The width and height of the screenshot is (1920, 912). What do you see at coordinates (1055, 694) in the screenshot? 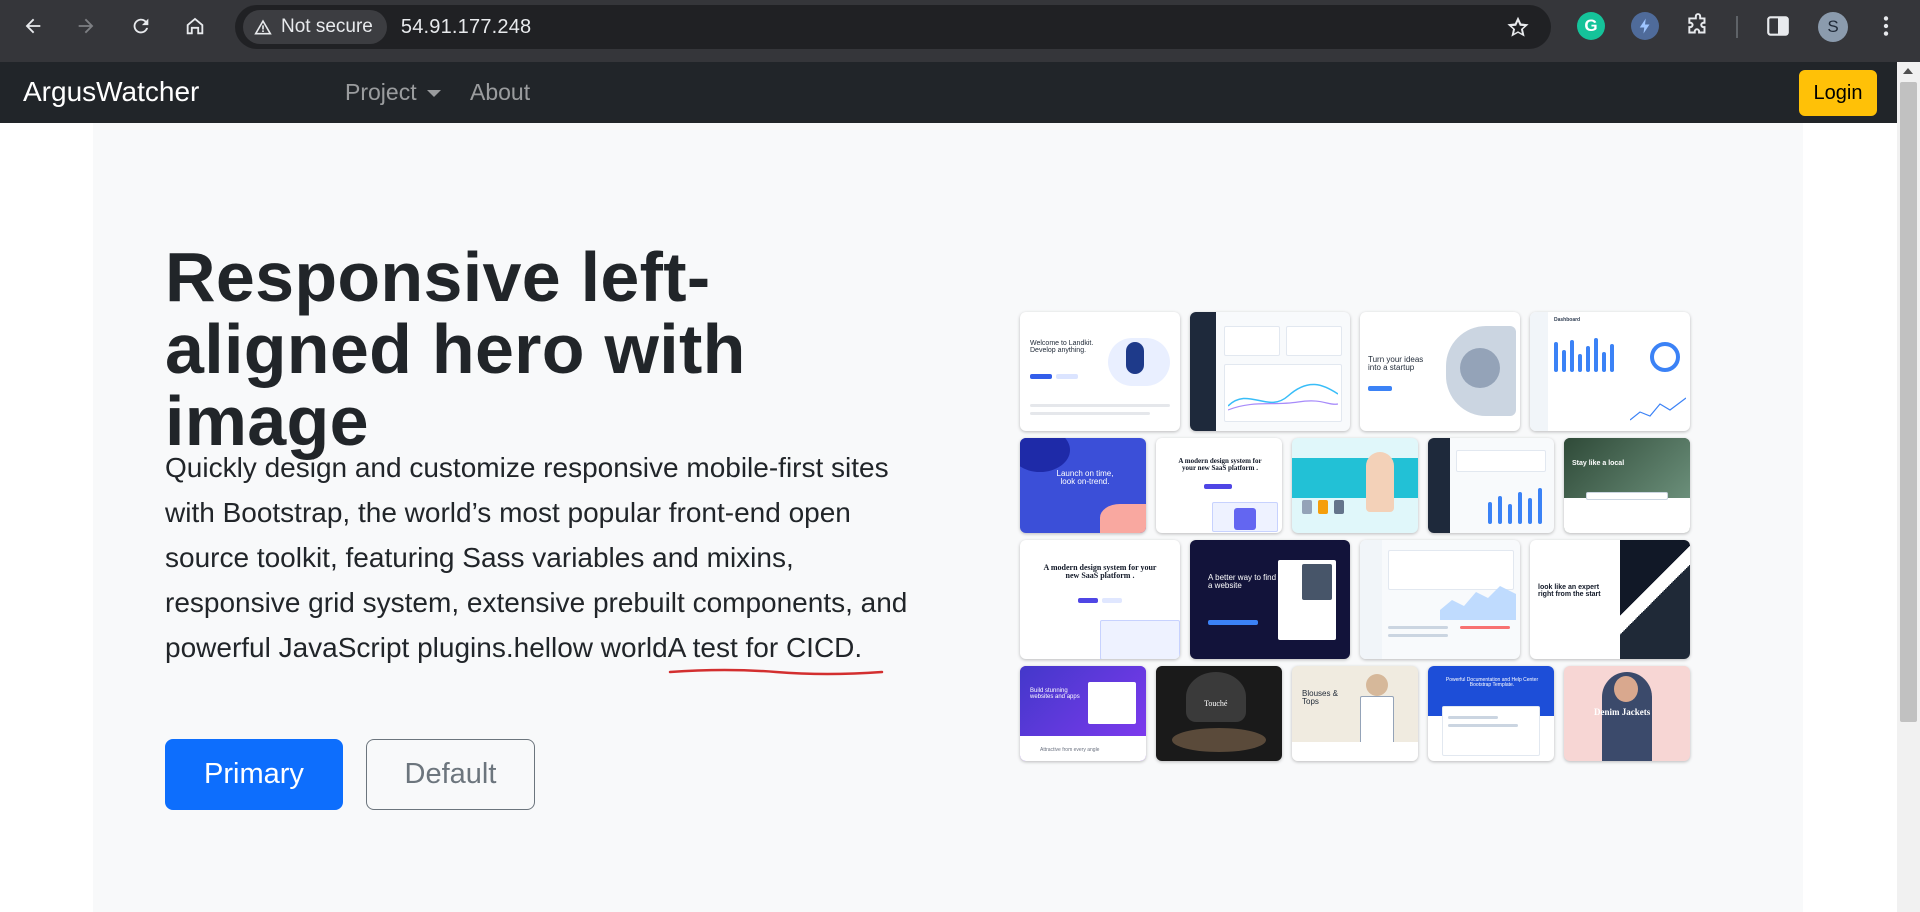
I see `tile-title: Build stunning websites and apps` at bounding box center [1055, 694].